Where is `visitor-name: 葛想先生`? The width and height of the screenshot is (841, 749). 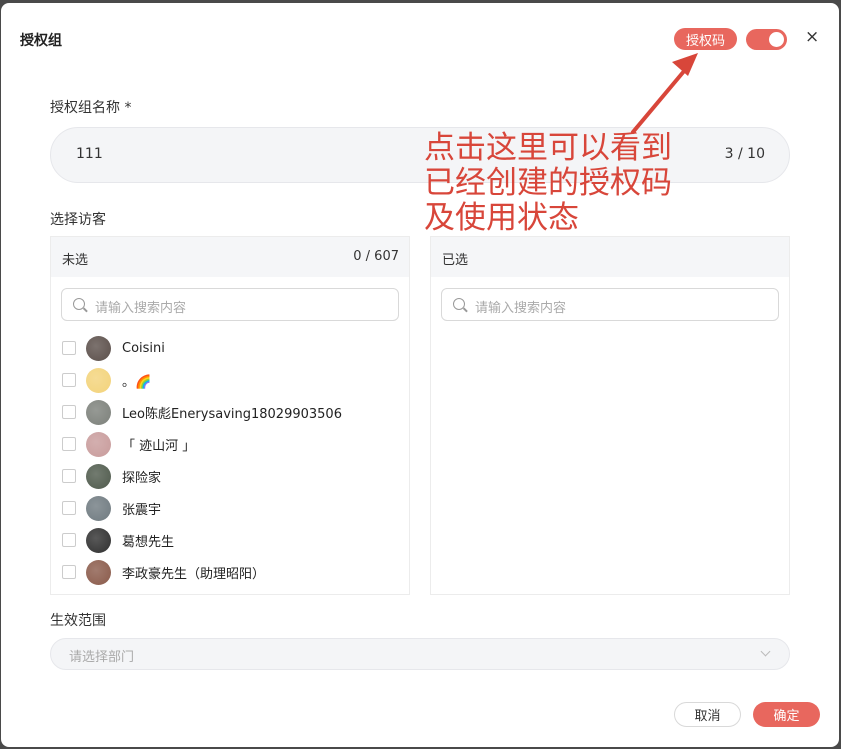
visitor-name: 葛想先生 is located at coordinates (148, 542).